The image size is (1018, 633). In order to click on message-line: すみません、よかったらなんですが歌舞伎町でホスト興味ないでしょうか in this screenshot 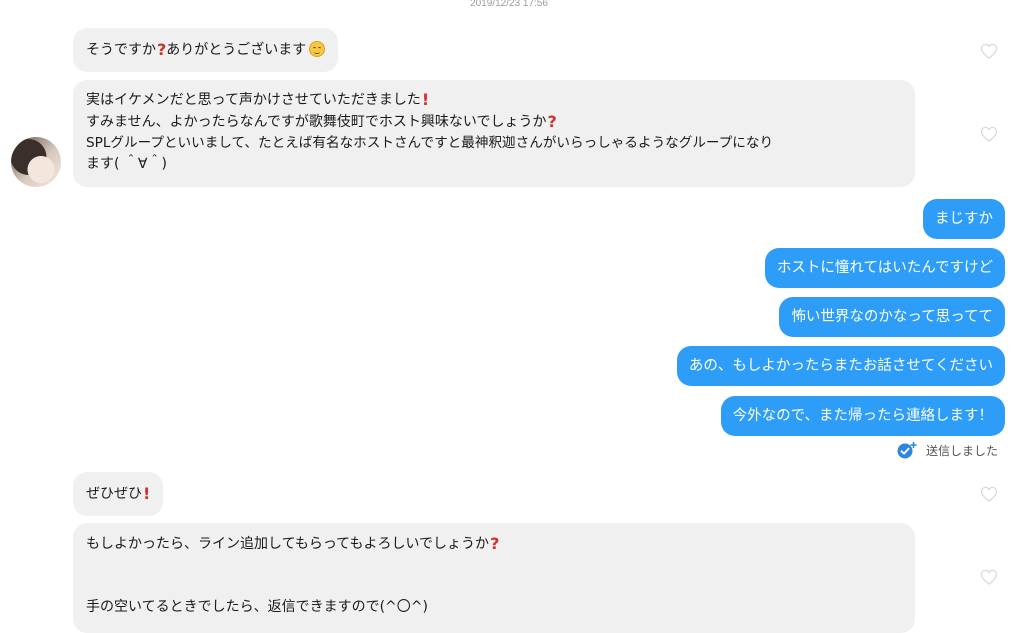, I will do `click(316, 122)`.